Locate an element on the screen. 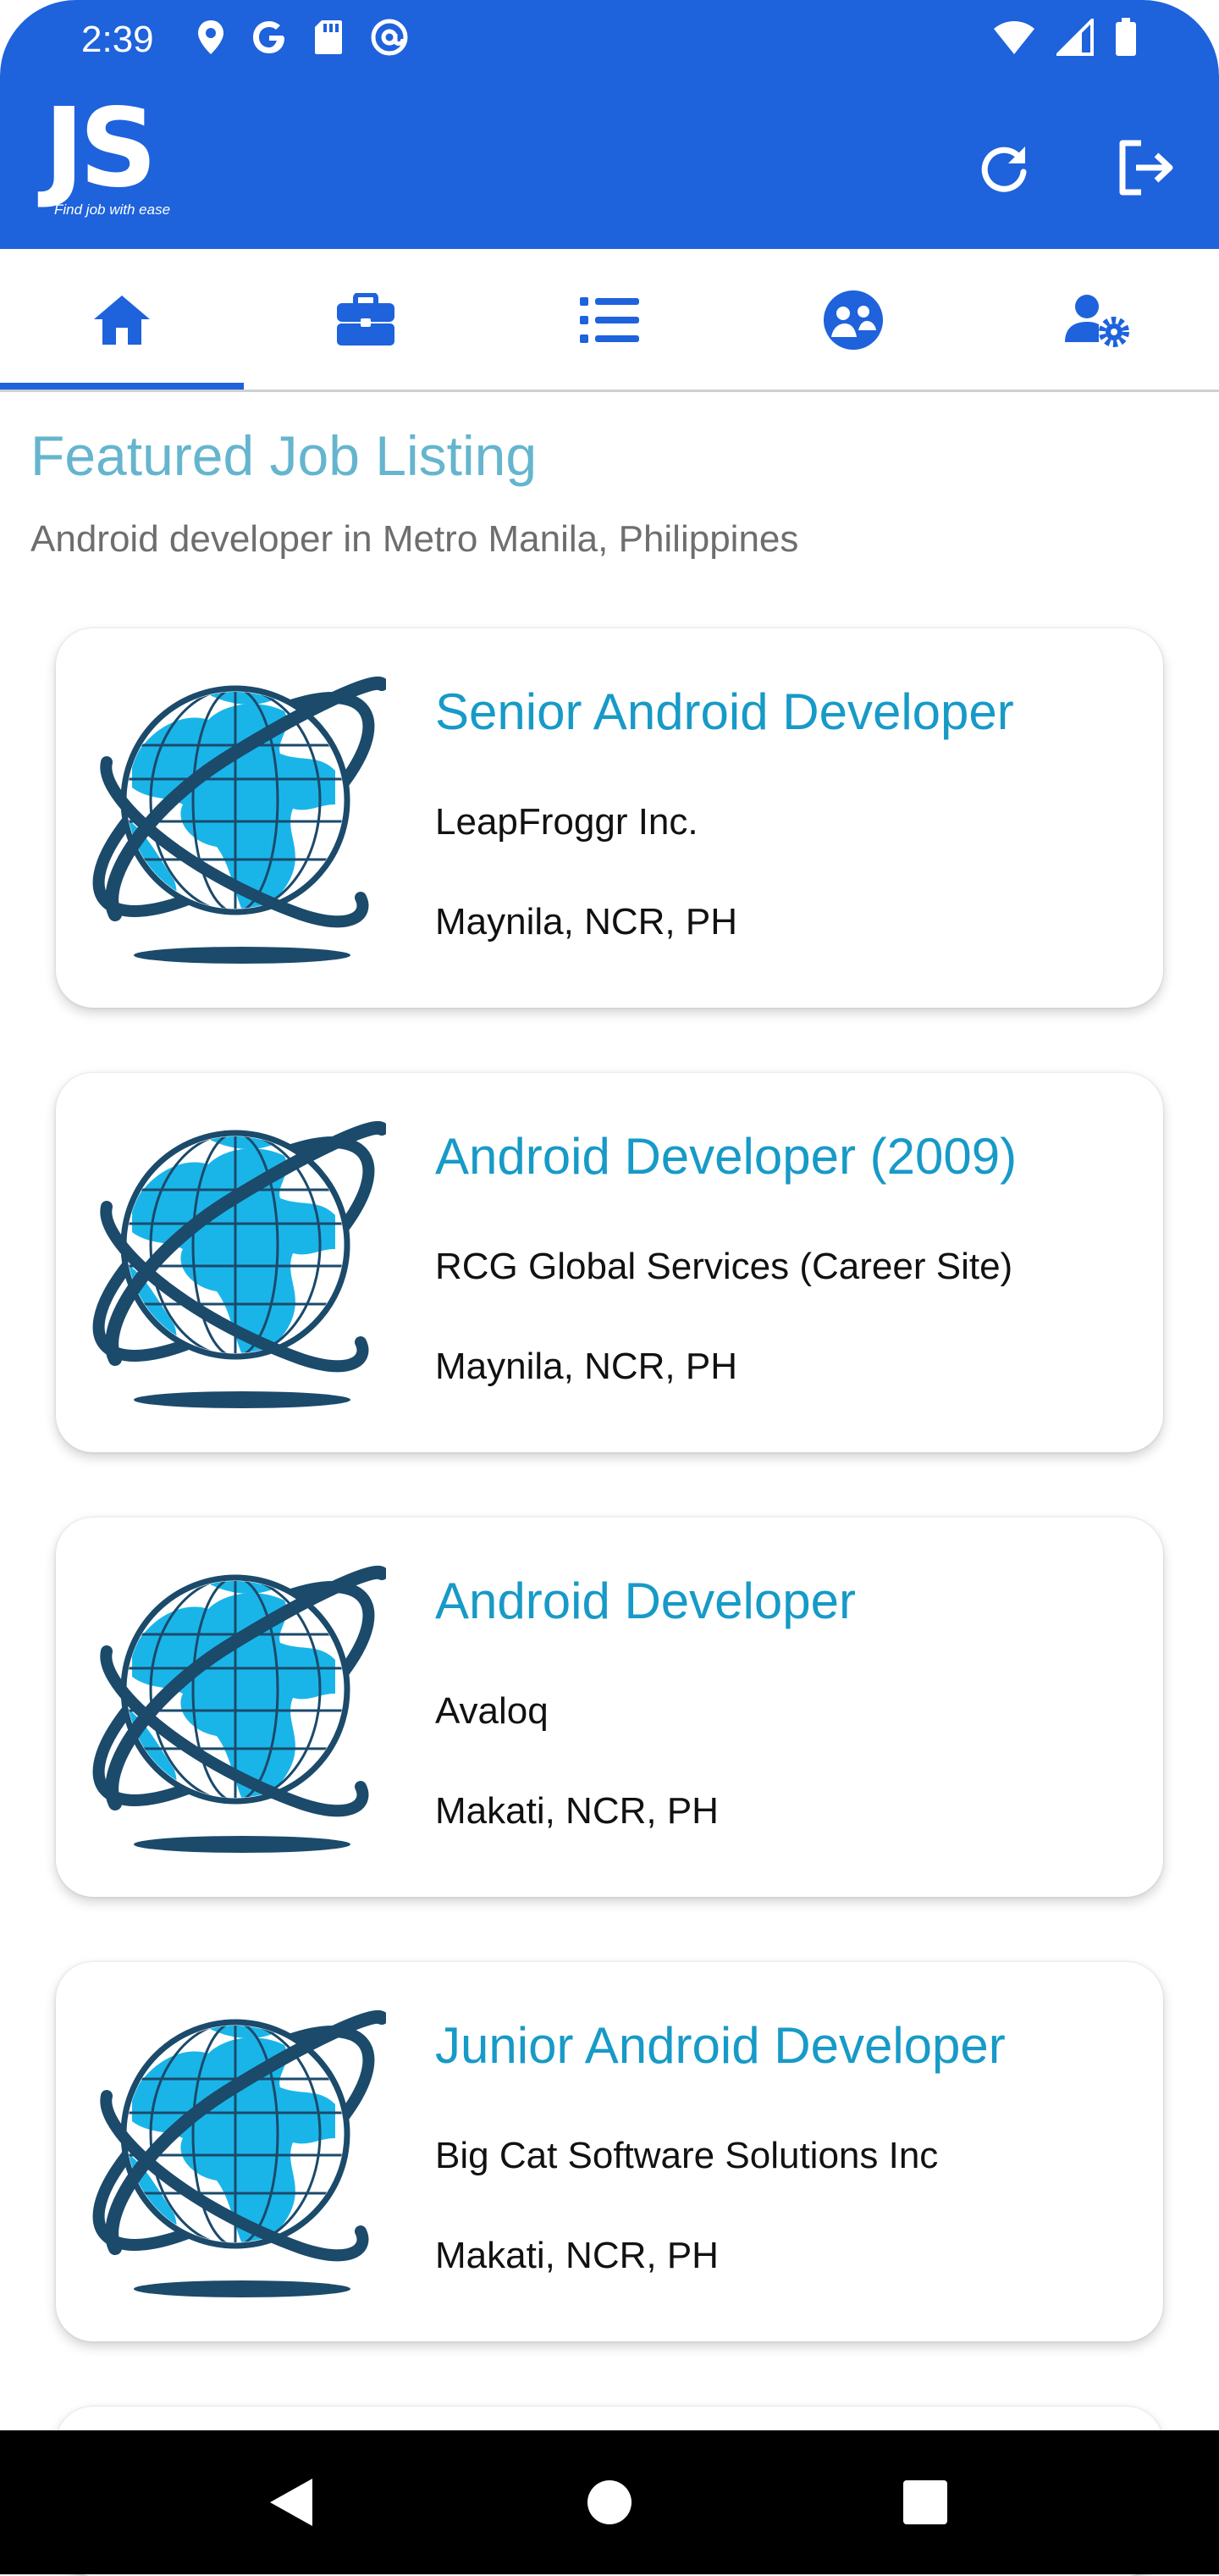 This screenshot has height=2576, width=1219. sd-card-icon is located at coordinates (328, 39).